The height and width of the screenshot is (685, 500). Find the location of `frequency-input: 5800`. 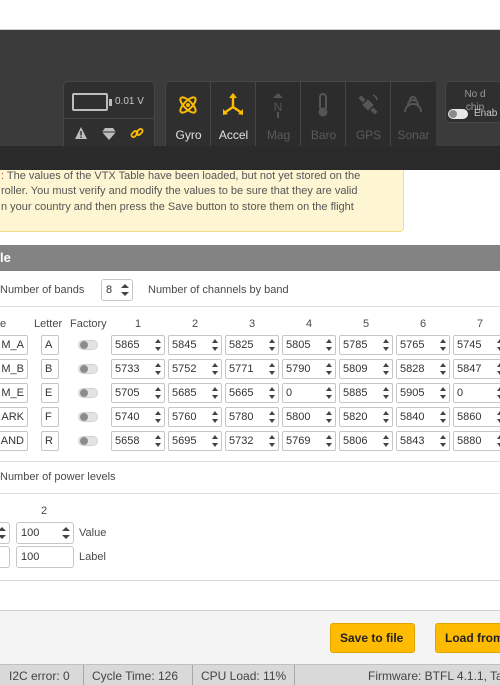

frequency-input: 5800 is located at coordinates (309, 417).